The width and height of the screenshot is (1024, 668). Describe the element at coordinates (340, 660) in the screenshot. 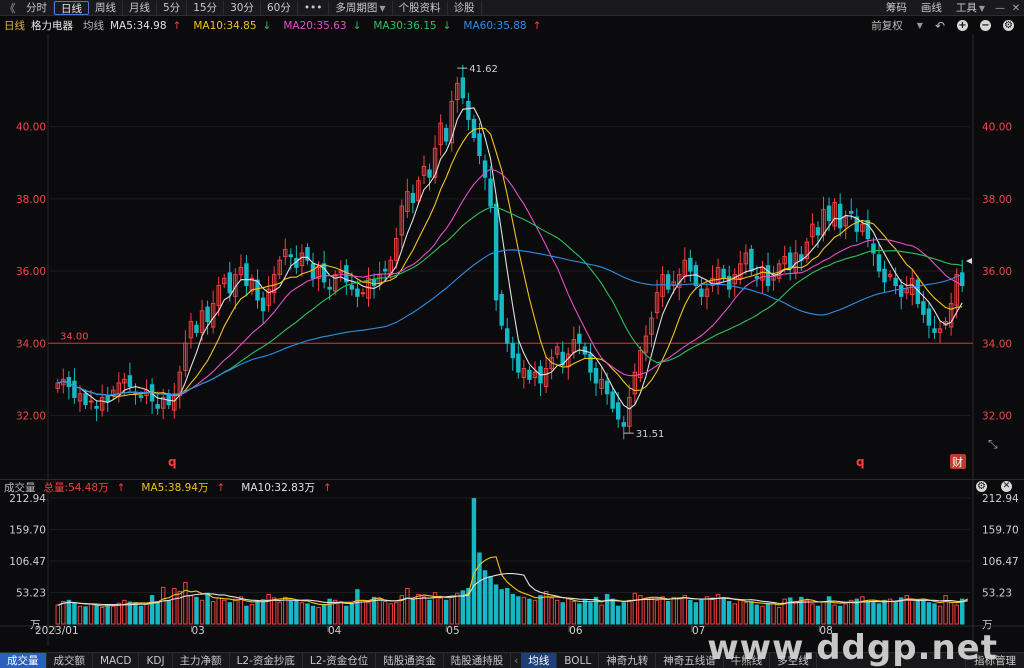

I see `indicator-tab: L2-资金仓位` at that location.